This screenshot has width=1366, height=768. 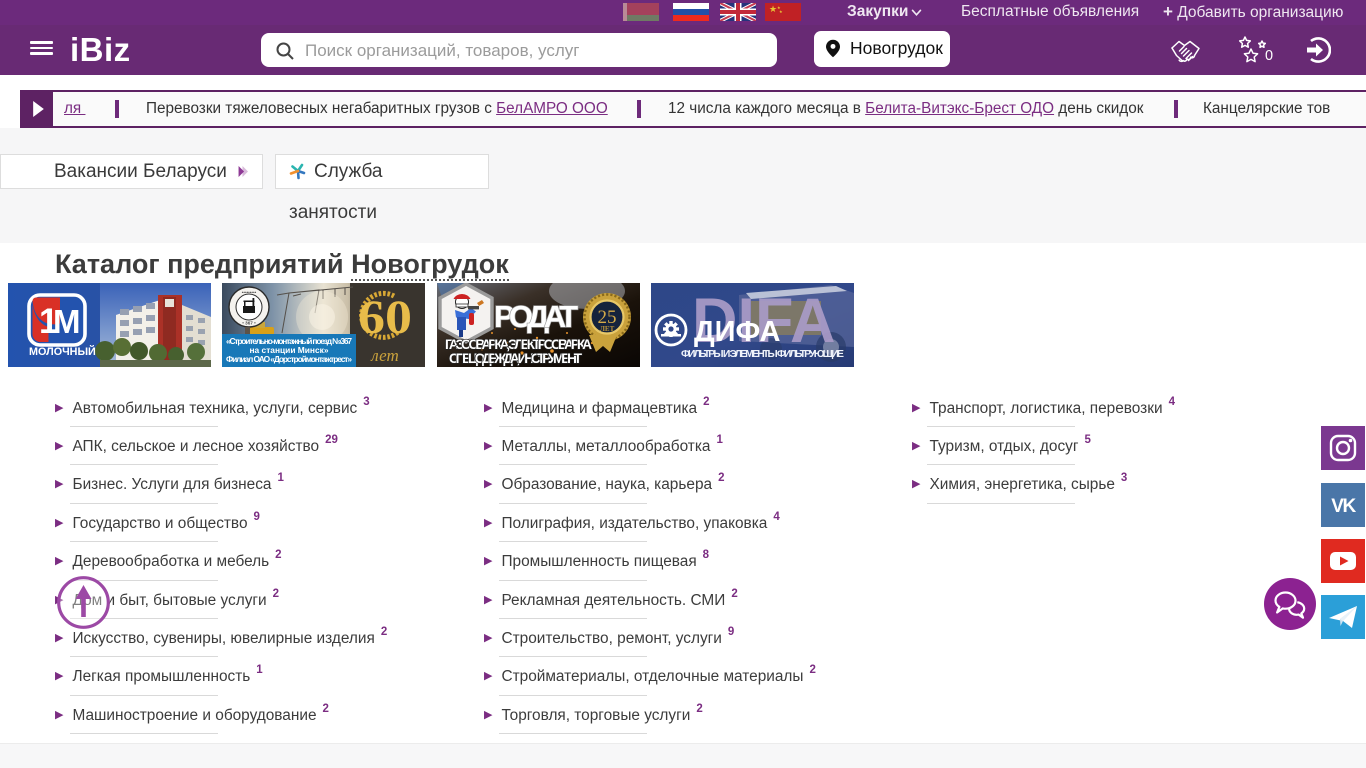 What do you see at coordinates (516, 358) in the screenshot?
I see `svg-text: СПЕЦОДЕЖДА, ИНСТРУМЕНТ` at bounding box center [516, 358].